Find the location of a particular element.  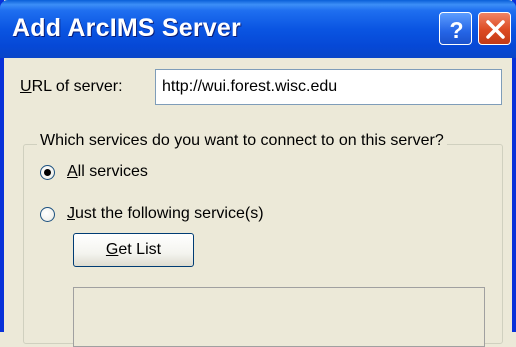

help-button: ? is located at coordinates (455, 28).